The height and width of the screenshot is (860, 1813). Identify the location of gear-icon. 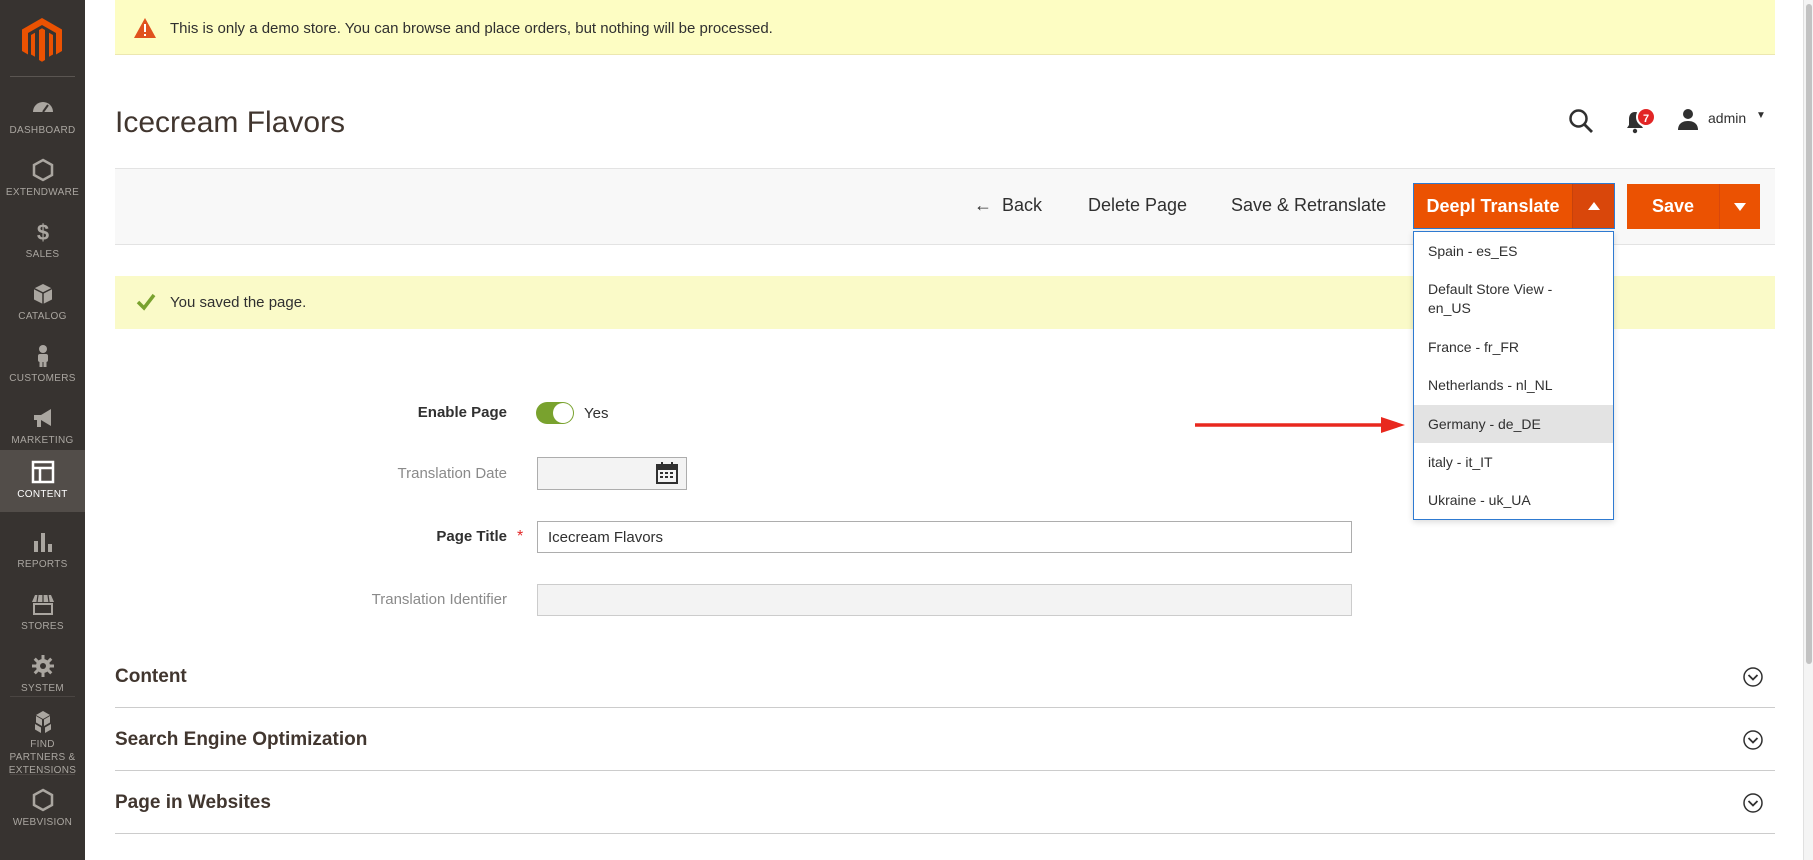
(42, 666).